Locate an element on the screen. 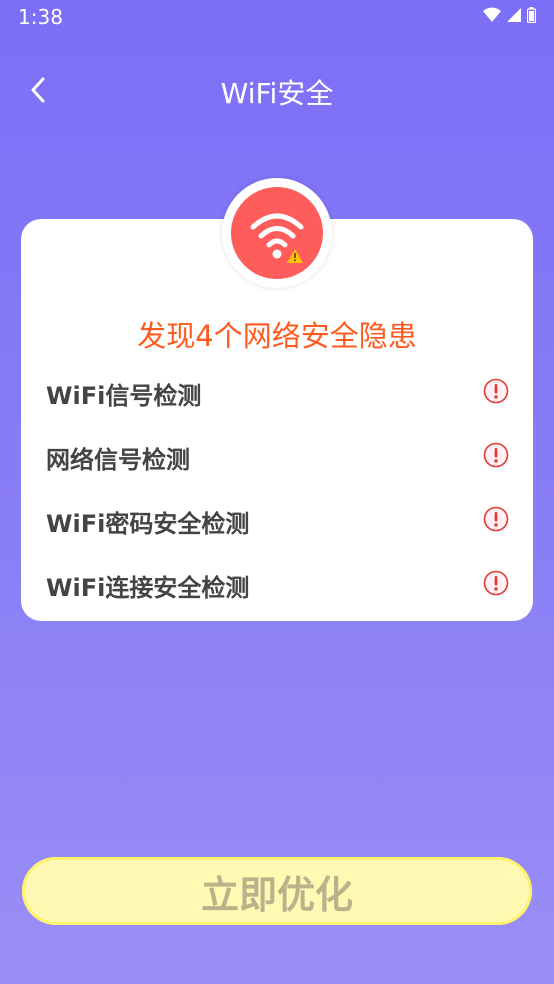 The width and height of the screenshot is (554, 984). battery-icon is located at coordinates (531, 15).